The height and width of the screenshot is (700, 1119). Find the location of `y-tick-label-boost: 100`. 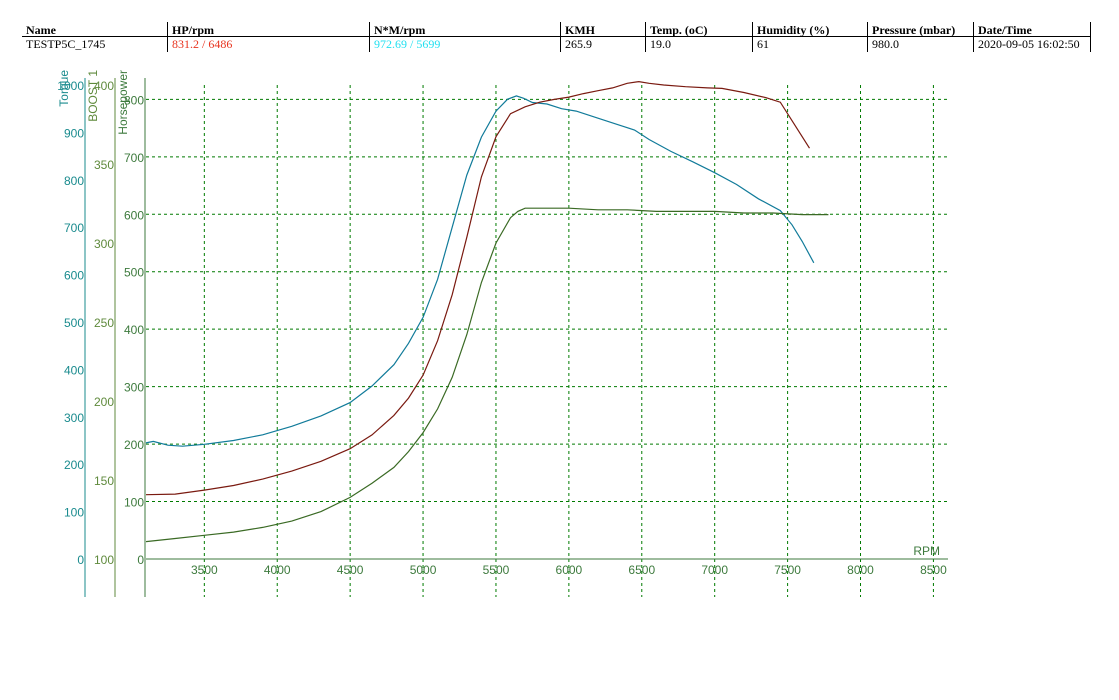

y-tick-label-boost: 100 is located at coordinates (104, 560).